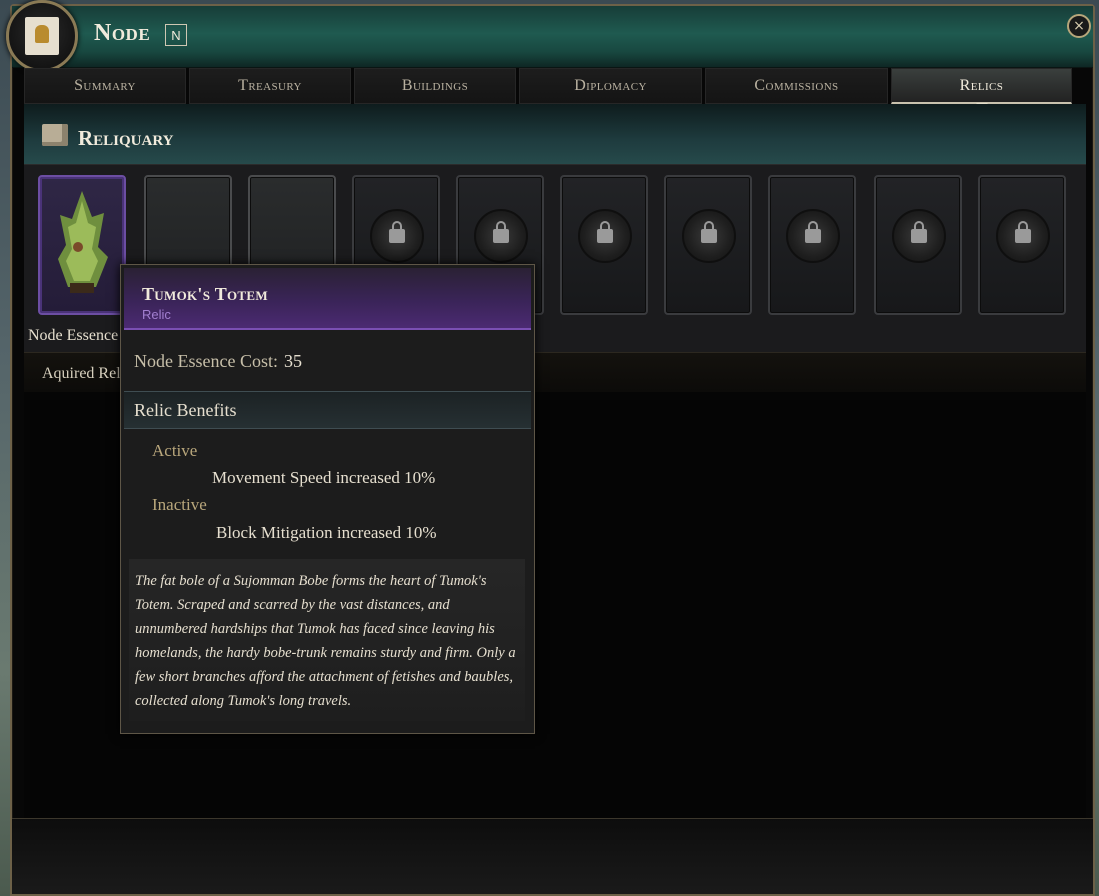 This screenshot has width=1099, height=896. I want to click on window-title: Node, so click(122, 33).